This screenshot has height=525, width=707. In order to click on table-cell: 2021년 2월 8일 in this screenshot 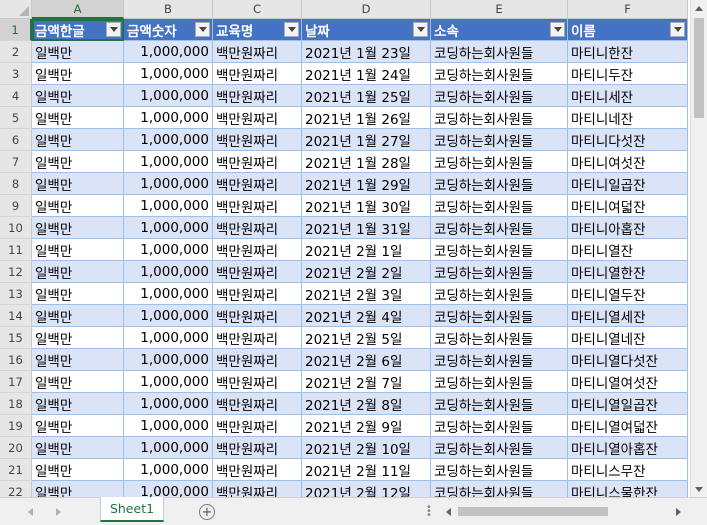, I will do `click(366, 404)`.